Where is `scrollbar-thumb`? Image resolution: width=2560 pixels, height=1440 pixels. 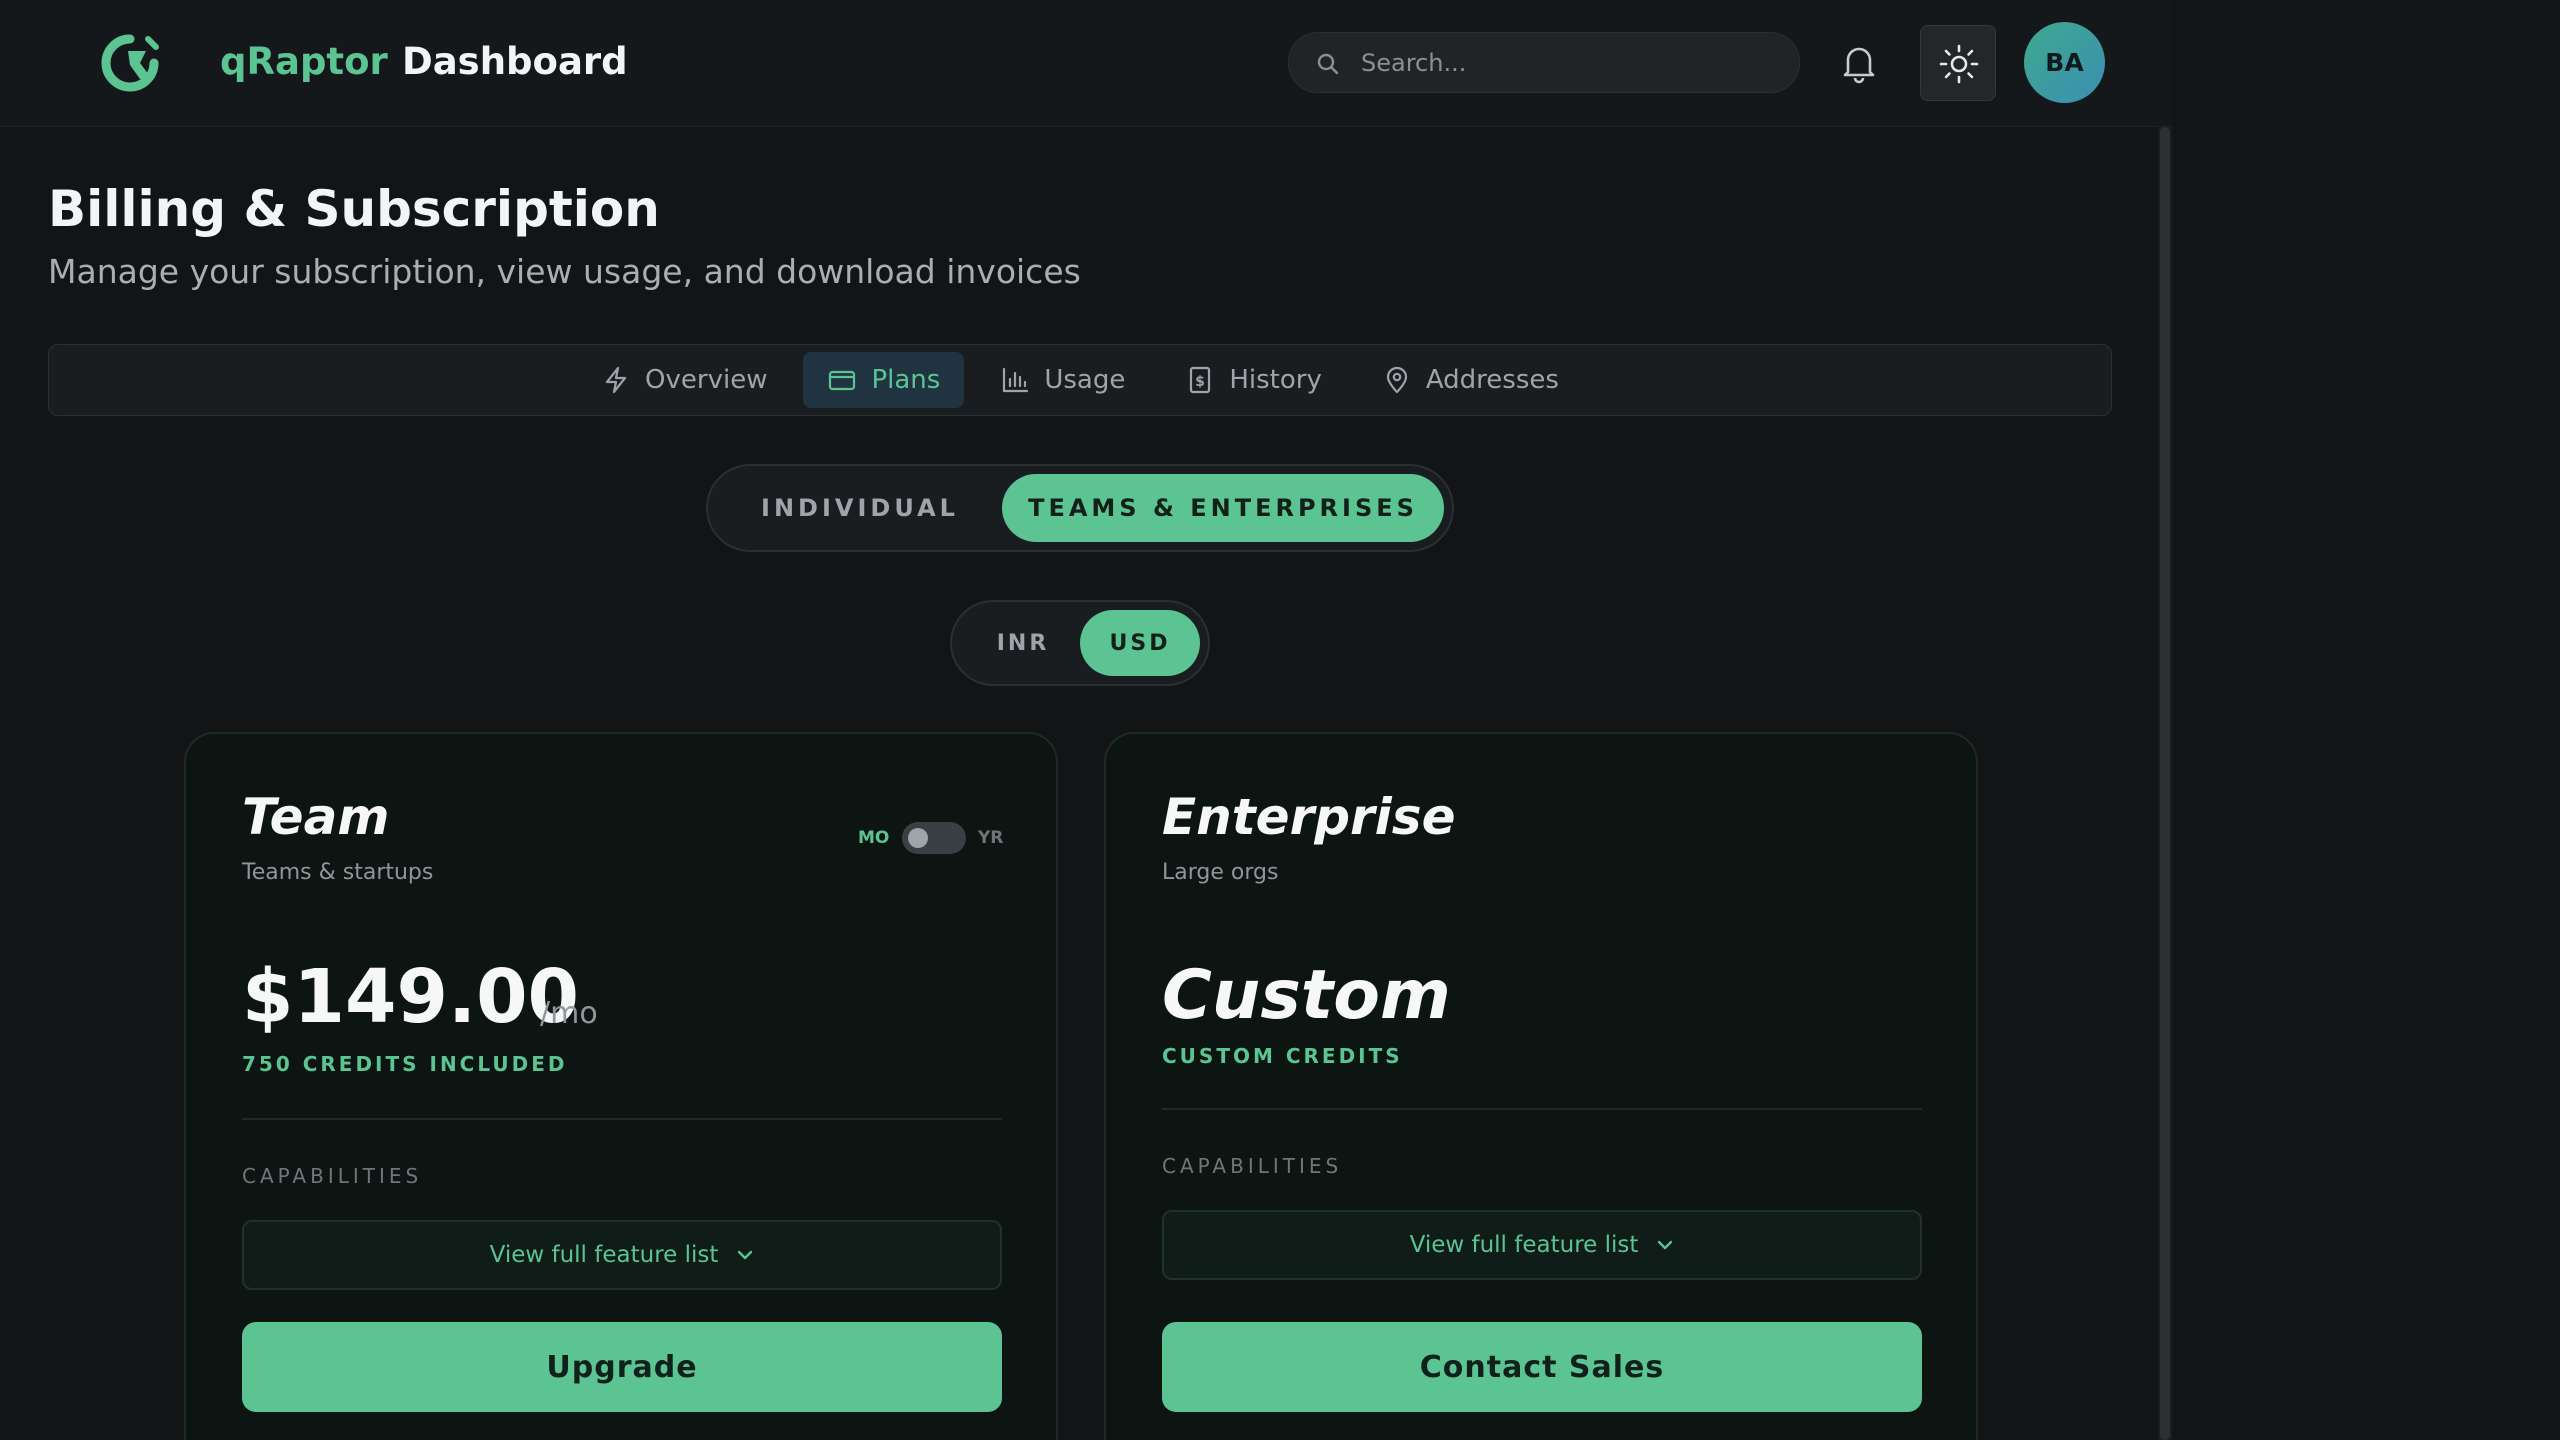
scrollbar-thumb is located at coordinates (2165, 783).